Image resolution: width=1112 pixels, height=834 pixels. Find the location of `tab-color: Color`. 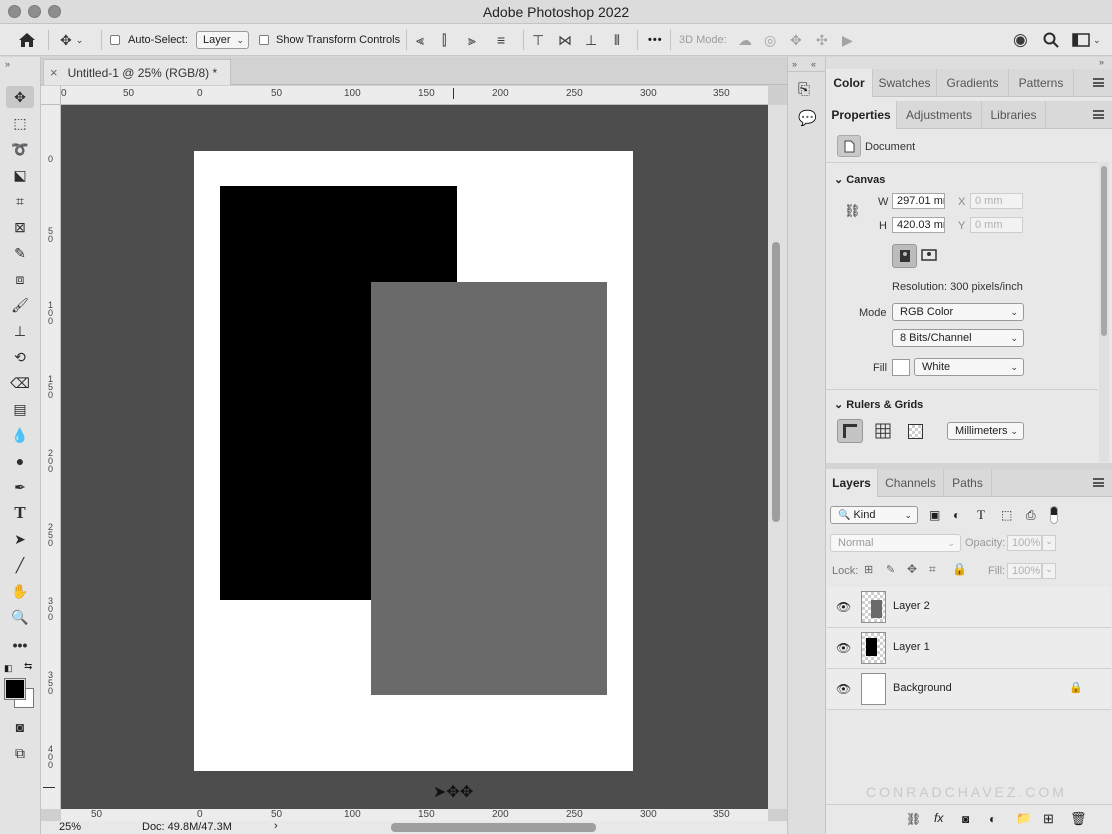

tab-color: Color is located at coordinates (849, 83).